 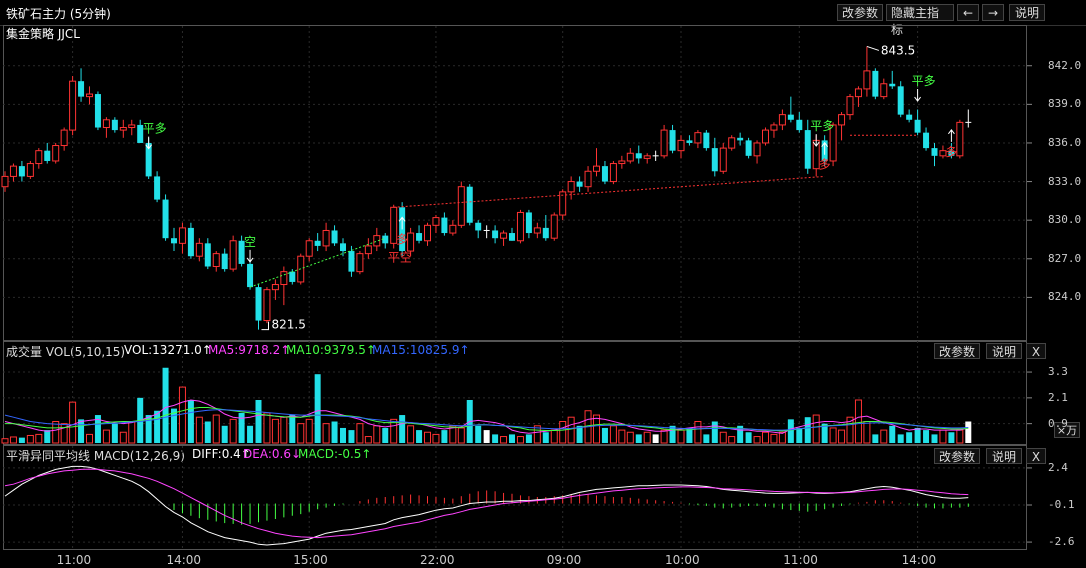 What do you see at coordinates (310, 560) in the screenshot?
I see `x-tick-label: 15:00` at bounding box center [310, 560].